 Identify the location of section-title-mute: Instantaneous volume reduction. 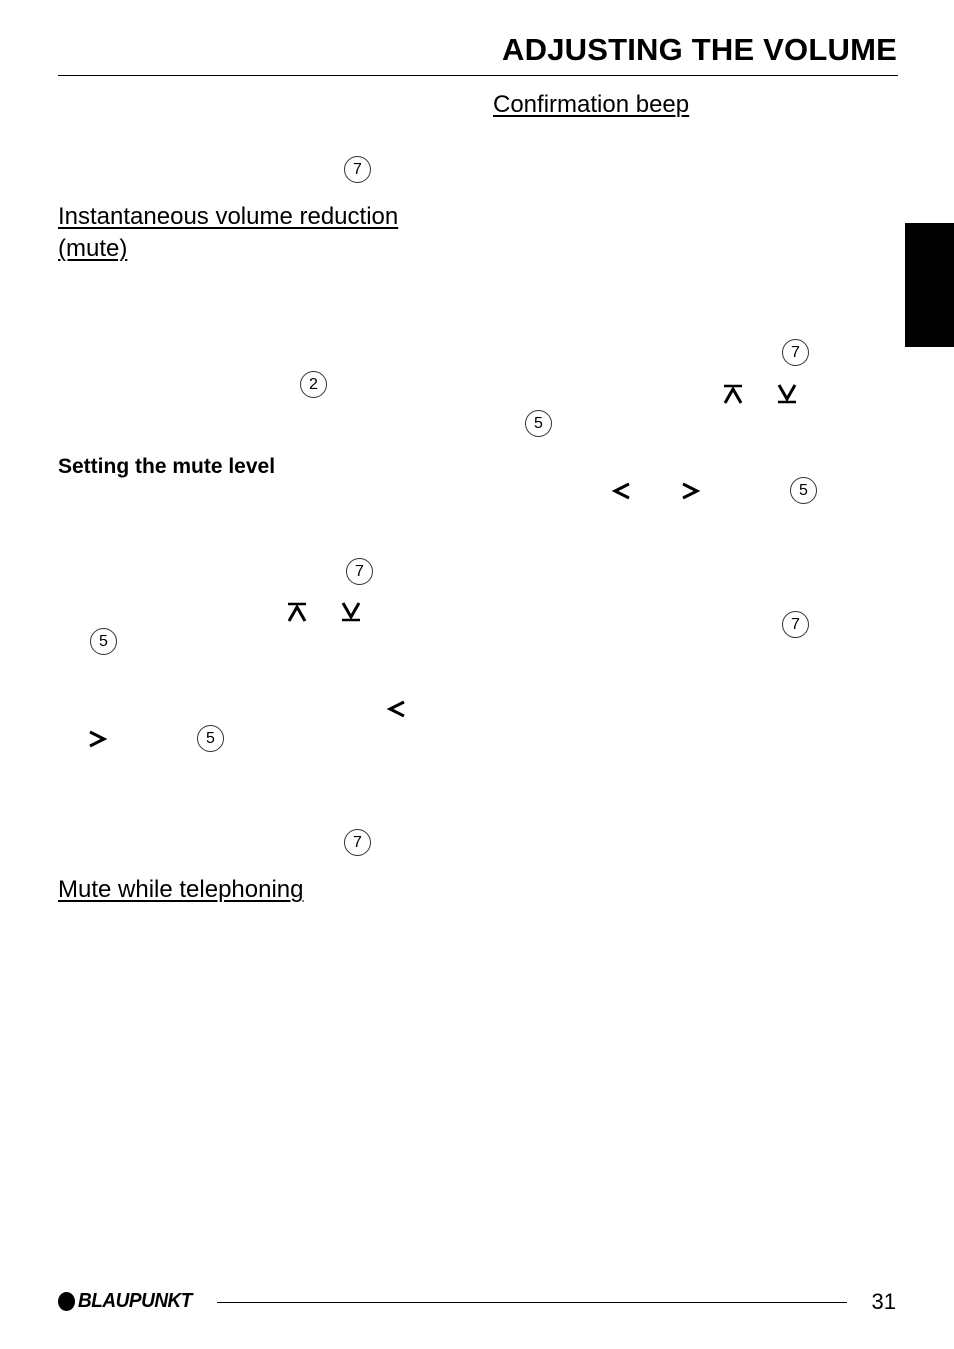
(228, 216).